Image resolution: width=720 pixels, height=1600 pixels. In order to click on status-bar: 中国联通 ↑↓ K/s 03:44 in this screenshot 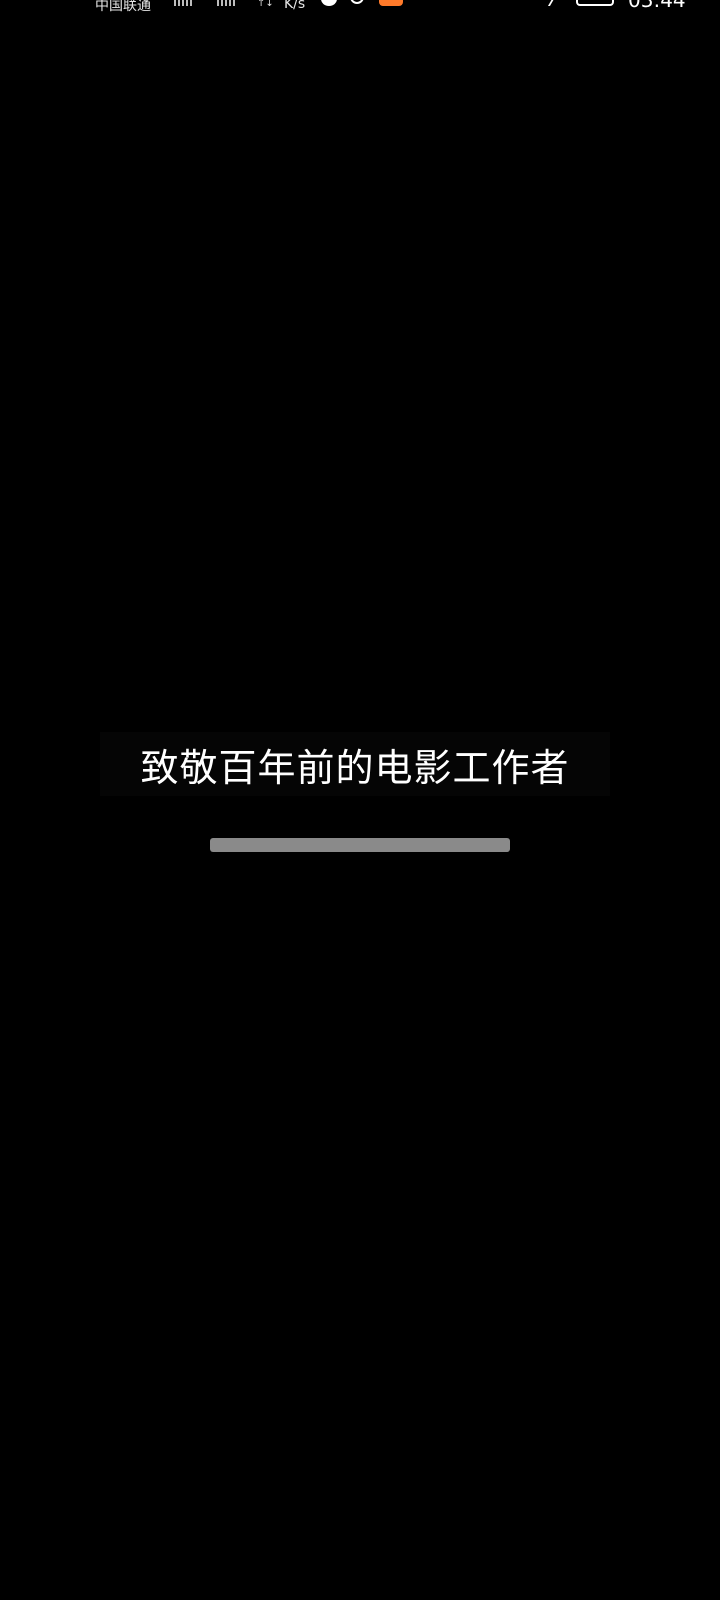, I will do `click(360, 9)`.